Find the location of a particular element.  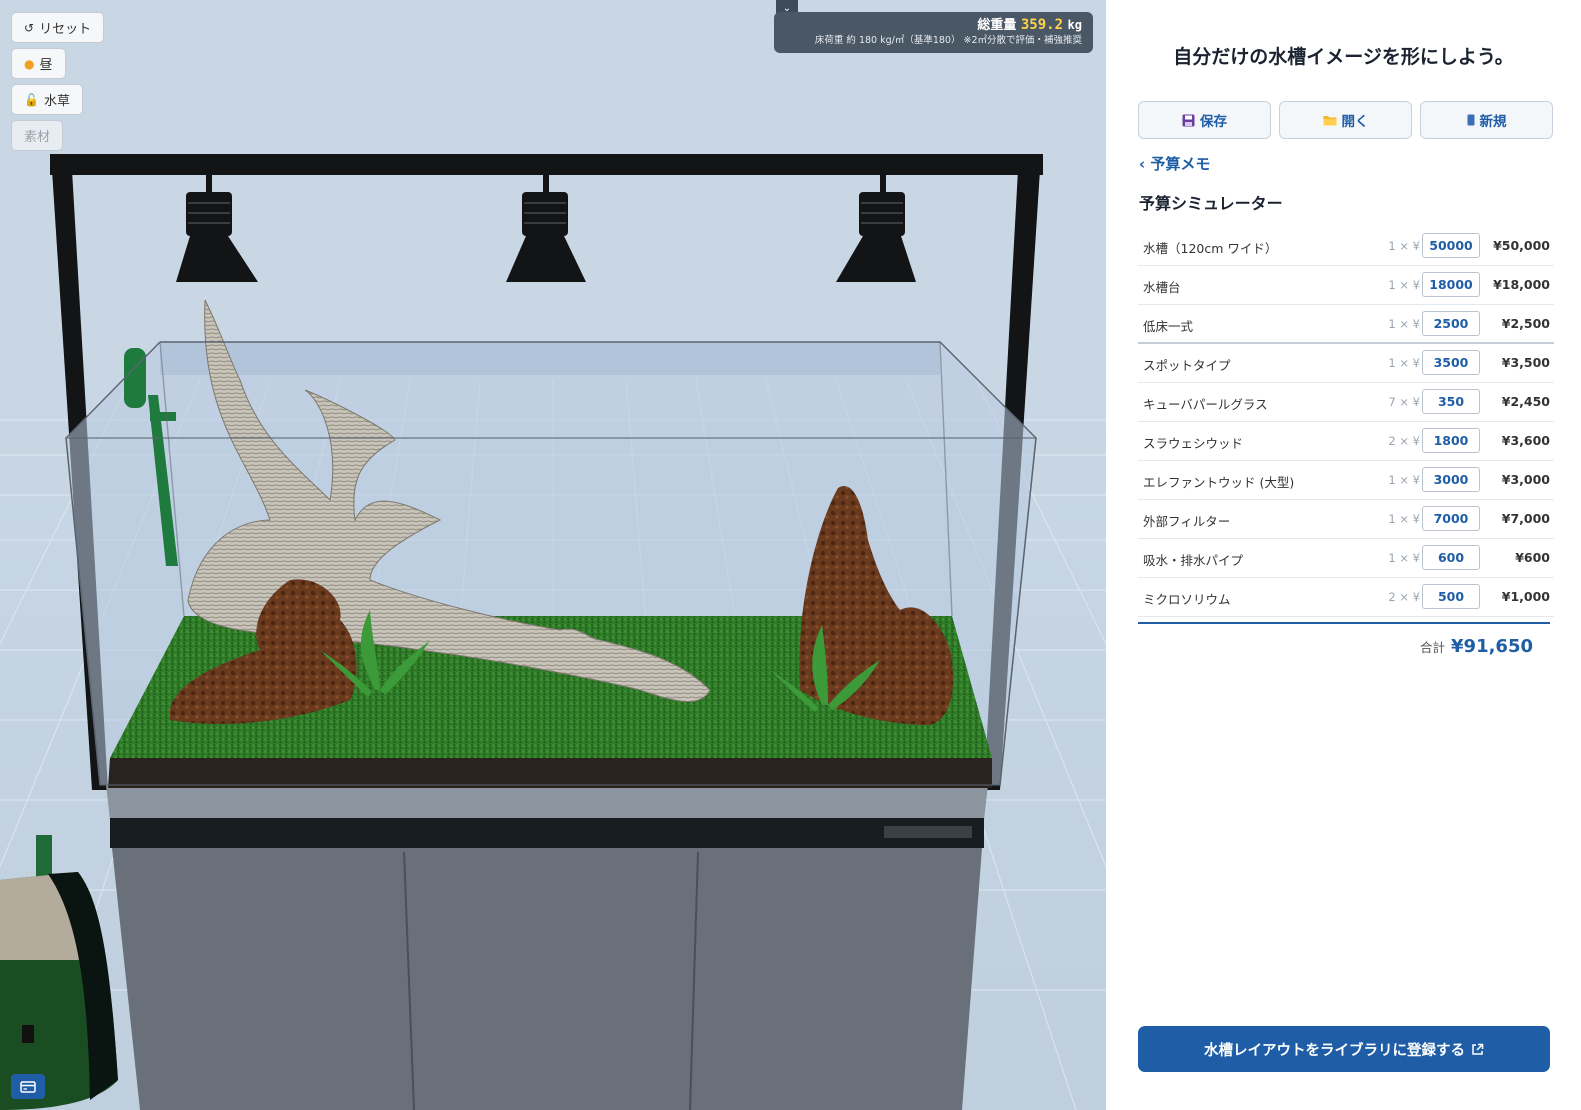

item-name: 低床一式 is located at coordinates (1168, 326).